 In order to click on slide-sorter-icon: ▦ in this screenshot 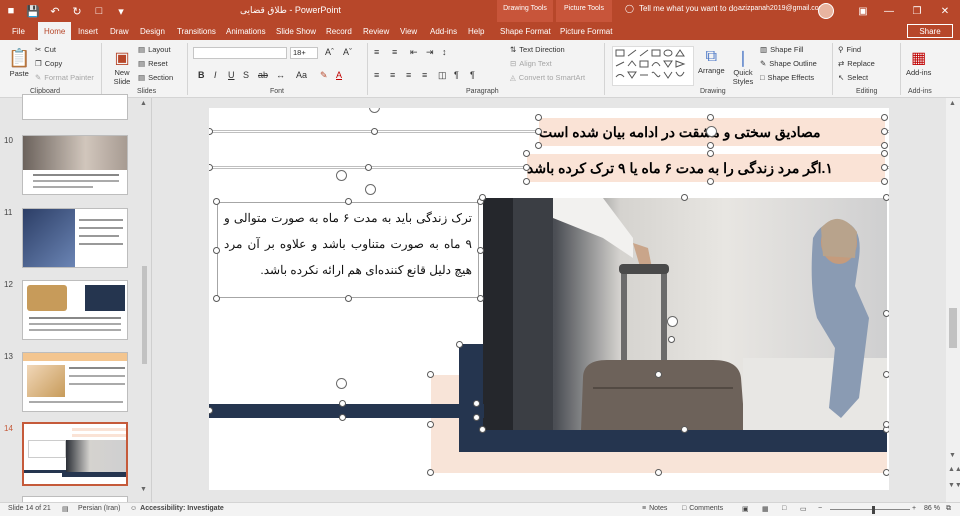, I will do `click(765, 509)`.